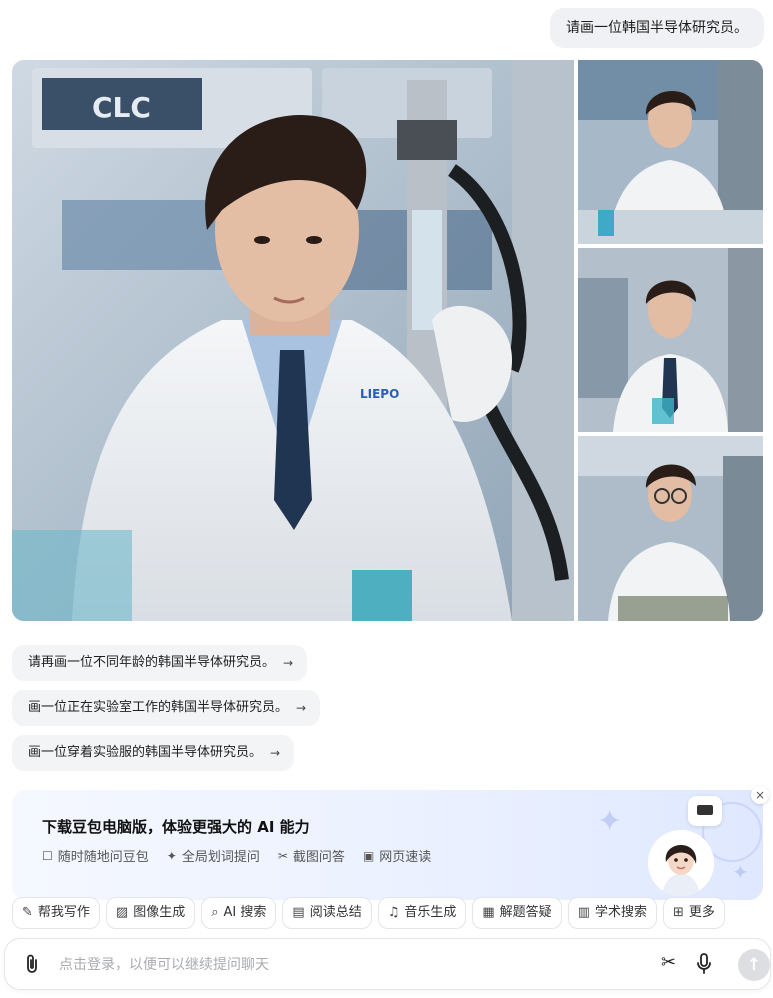 This screenshot has height=998, width=773. I want to click on read-icon: ▤, so click(298, 912).